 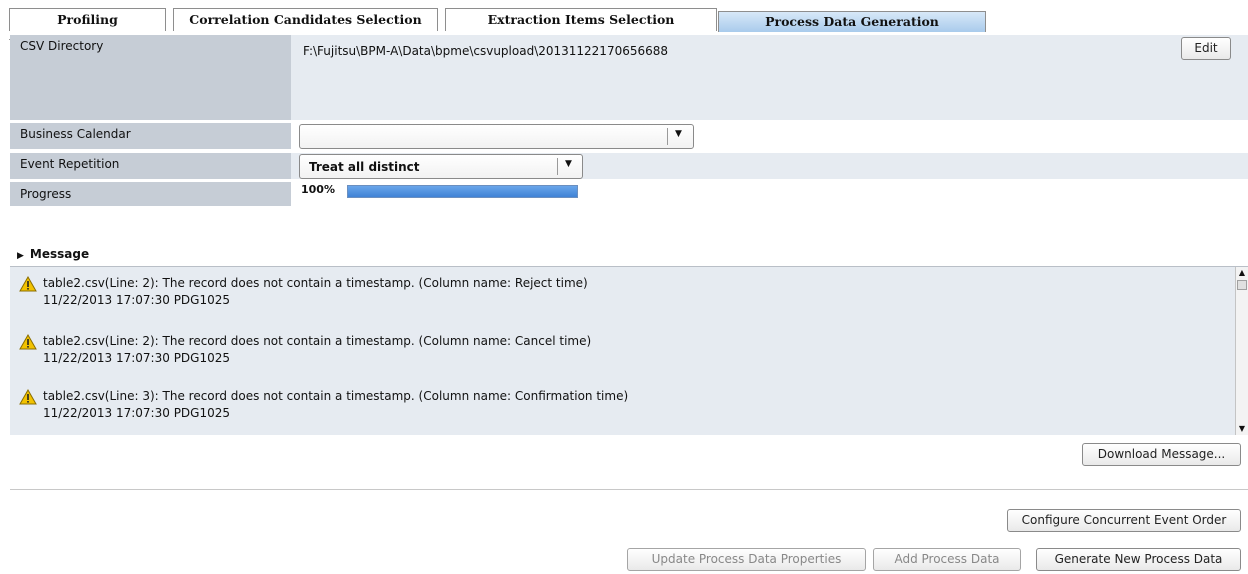 I want to click on divider, so click(x=629, y=489).